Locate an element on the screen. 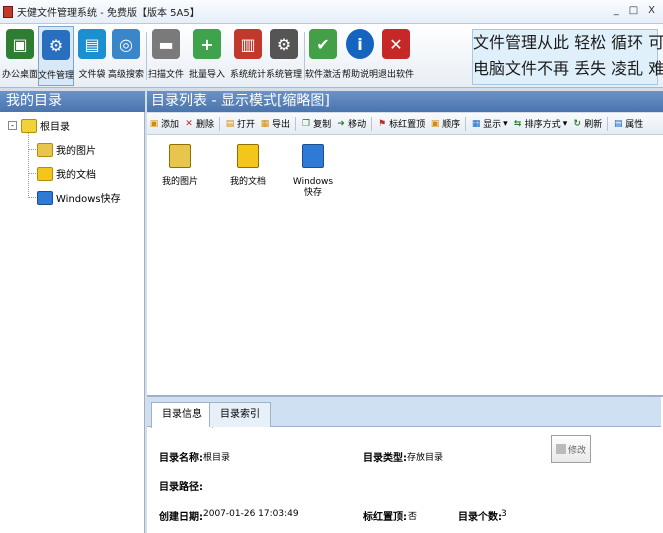 This screenshot has width=663, height=533. collapse-icon: - is located at coordinates (12, 125).